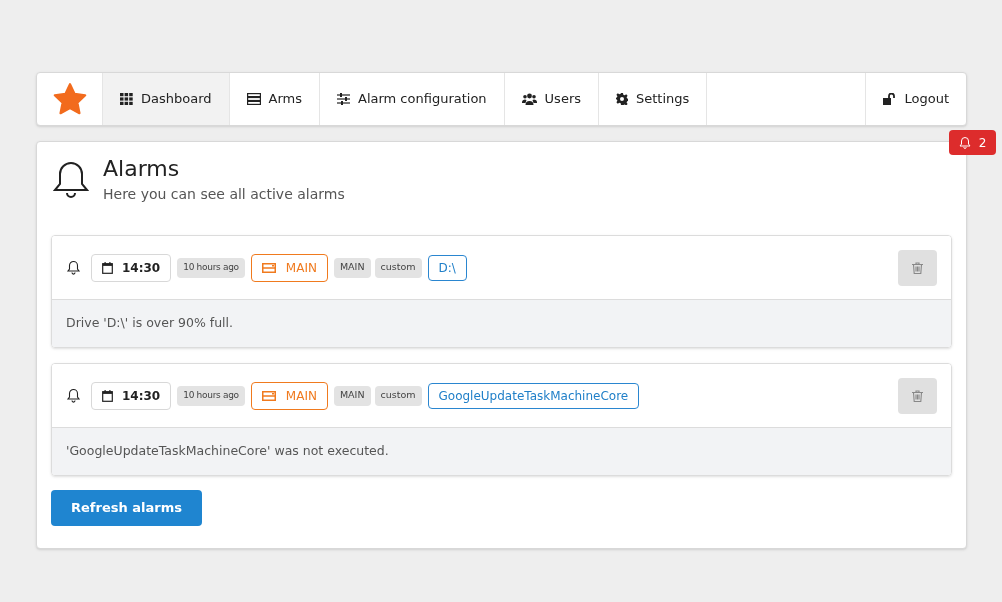  What do you see at coordinates (69, 99) in the screenshot?
I see `star-logo-icon` at bounding box center [69, 99].